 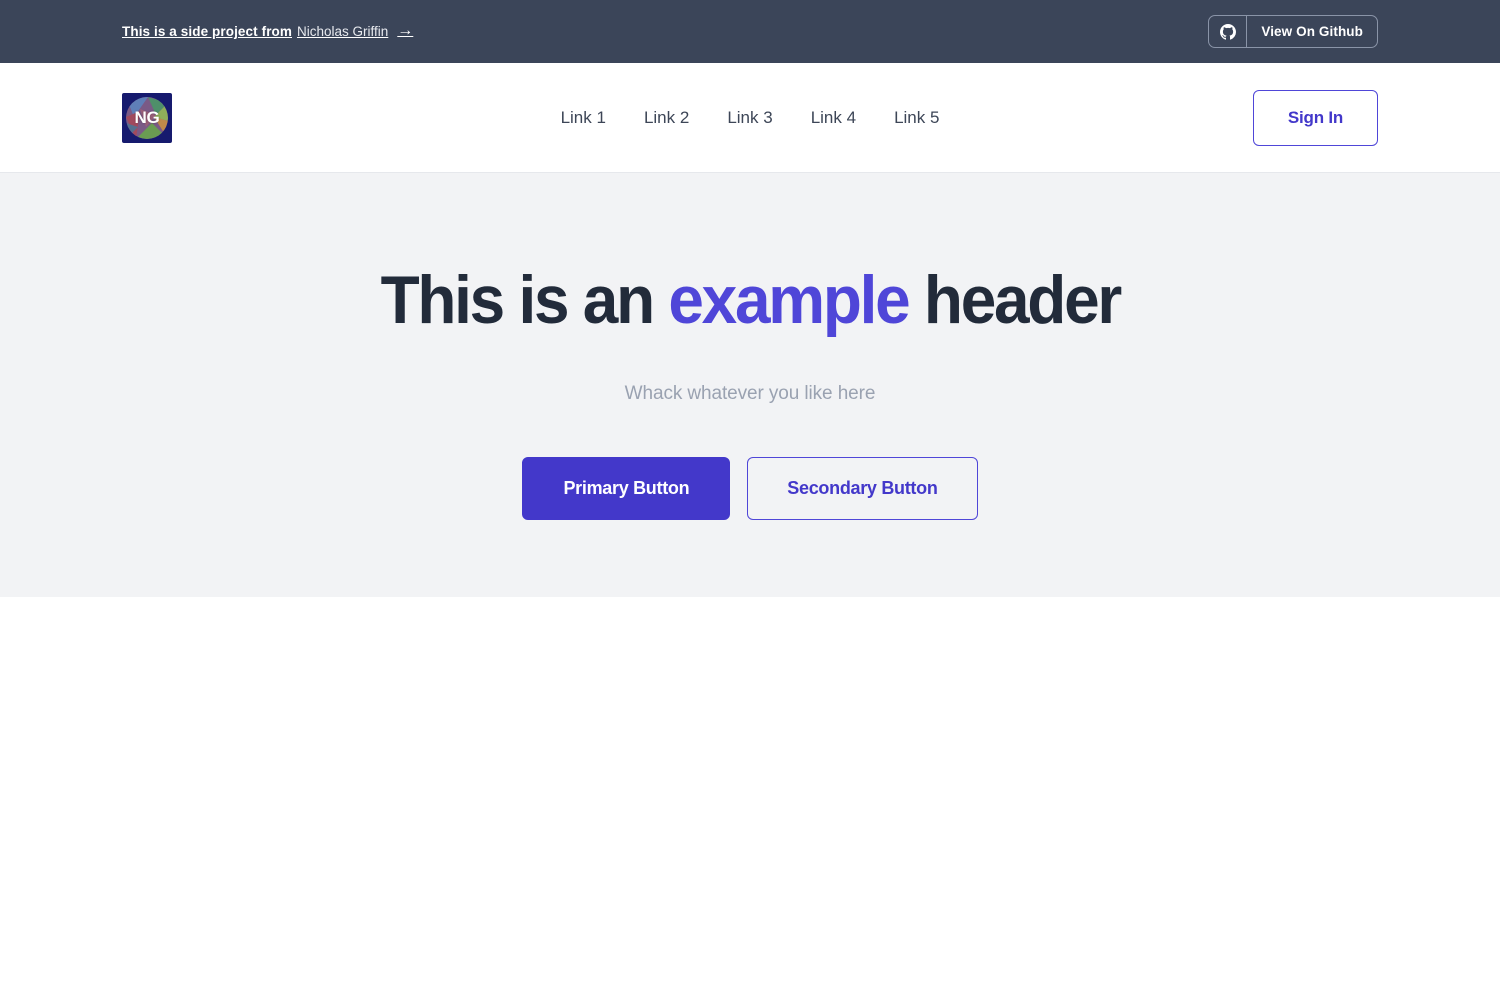 What do you see at coordinates (1228, 31) in the screenshot?
I see `github-icon` at bounding box center [1228, 31].